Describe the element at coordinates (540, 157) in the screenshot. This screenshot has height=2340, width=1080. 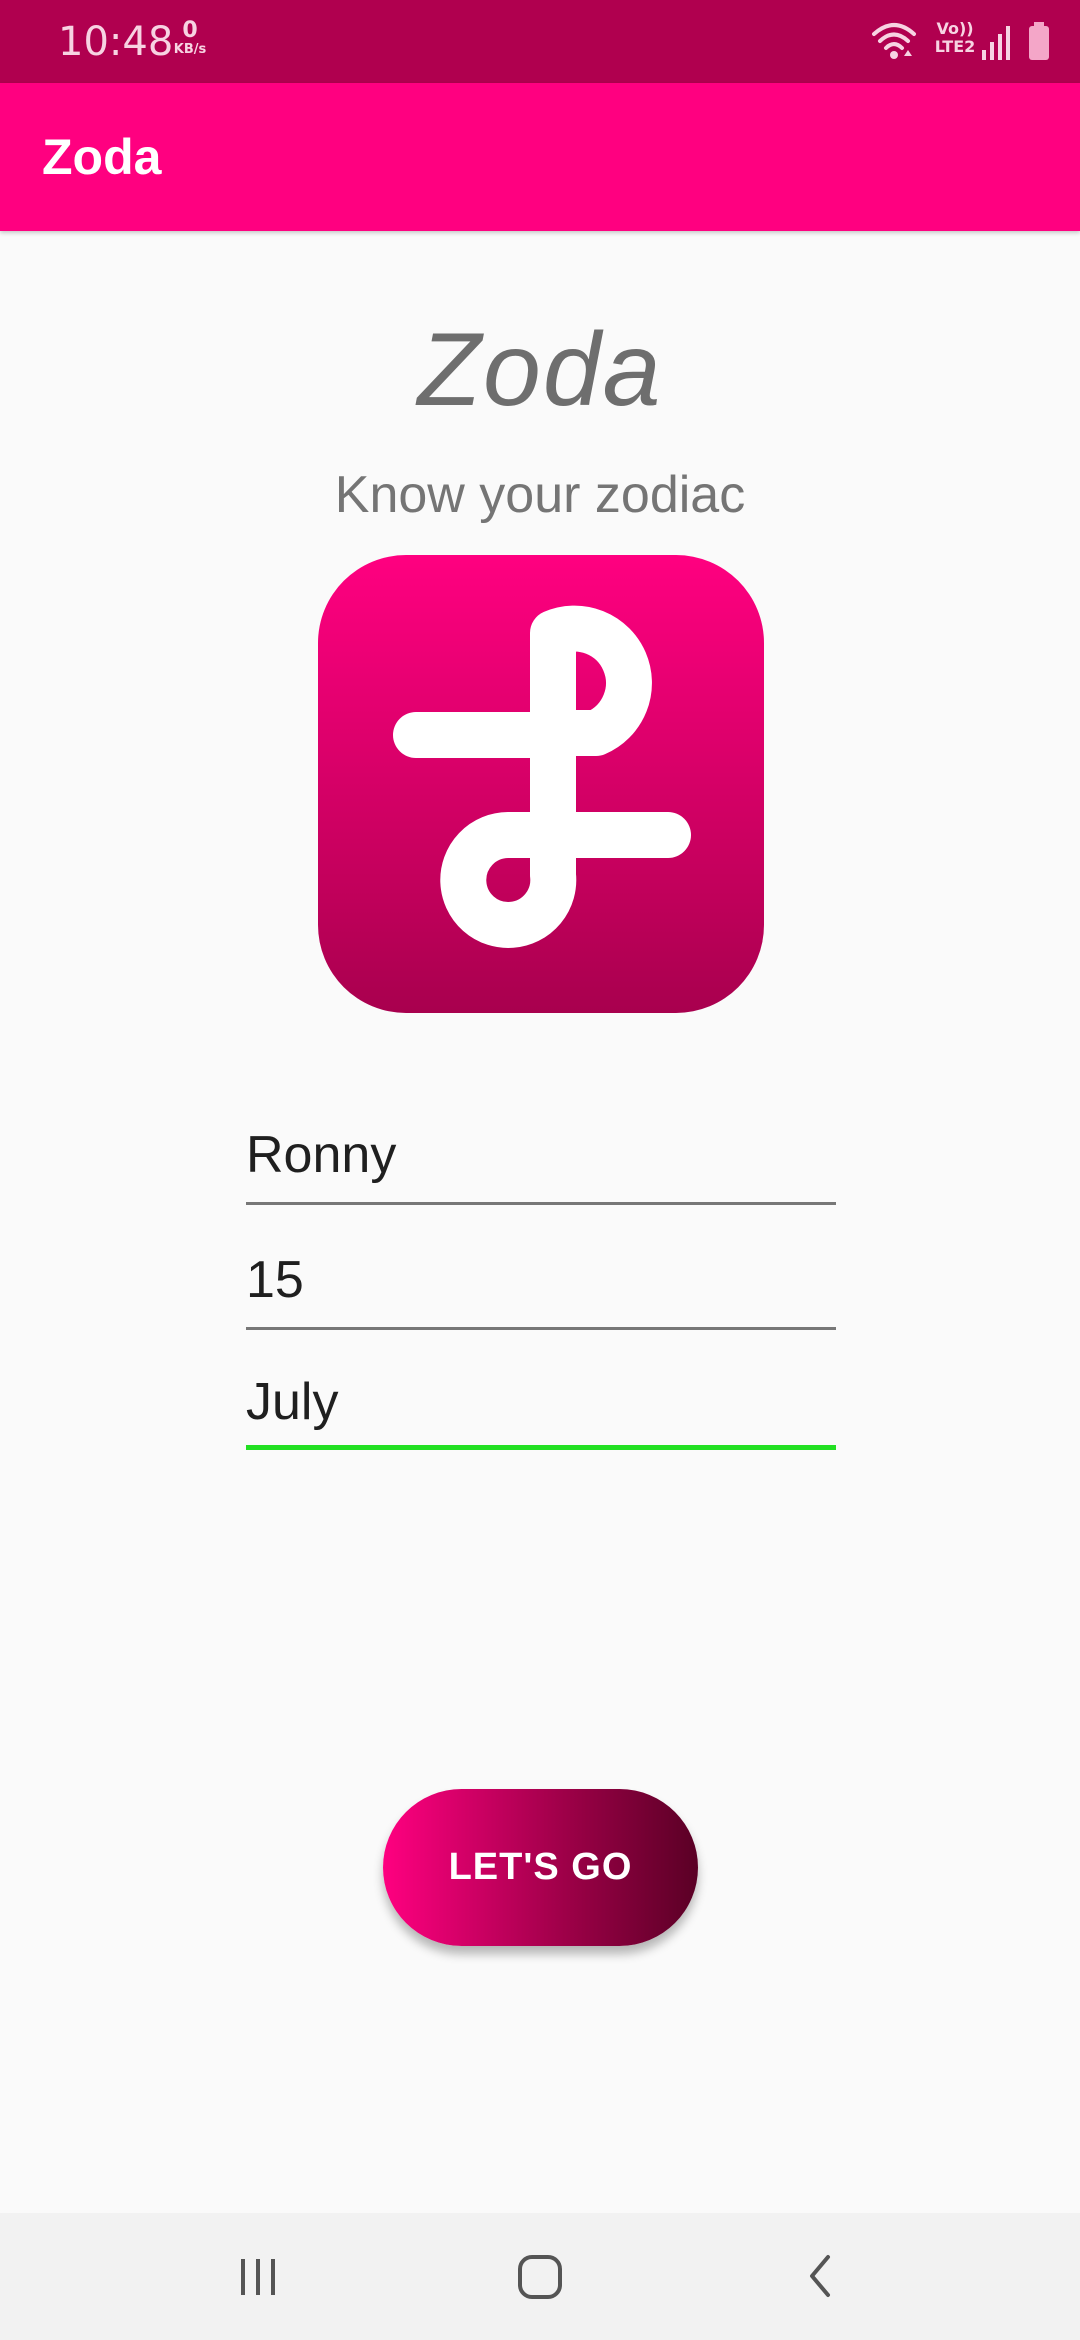
I see `app-bar: Zoda` at that location.